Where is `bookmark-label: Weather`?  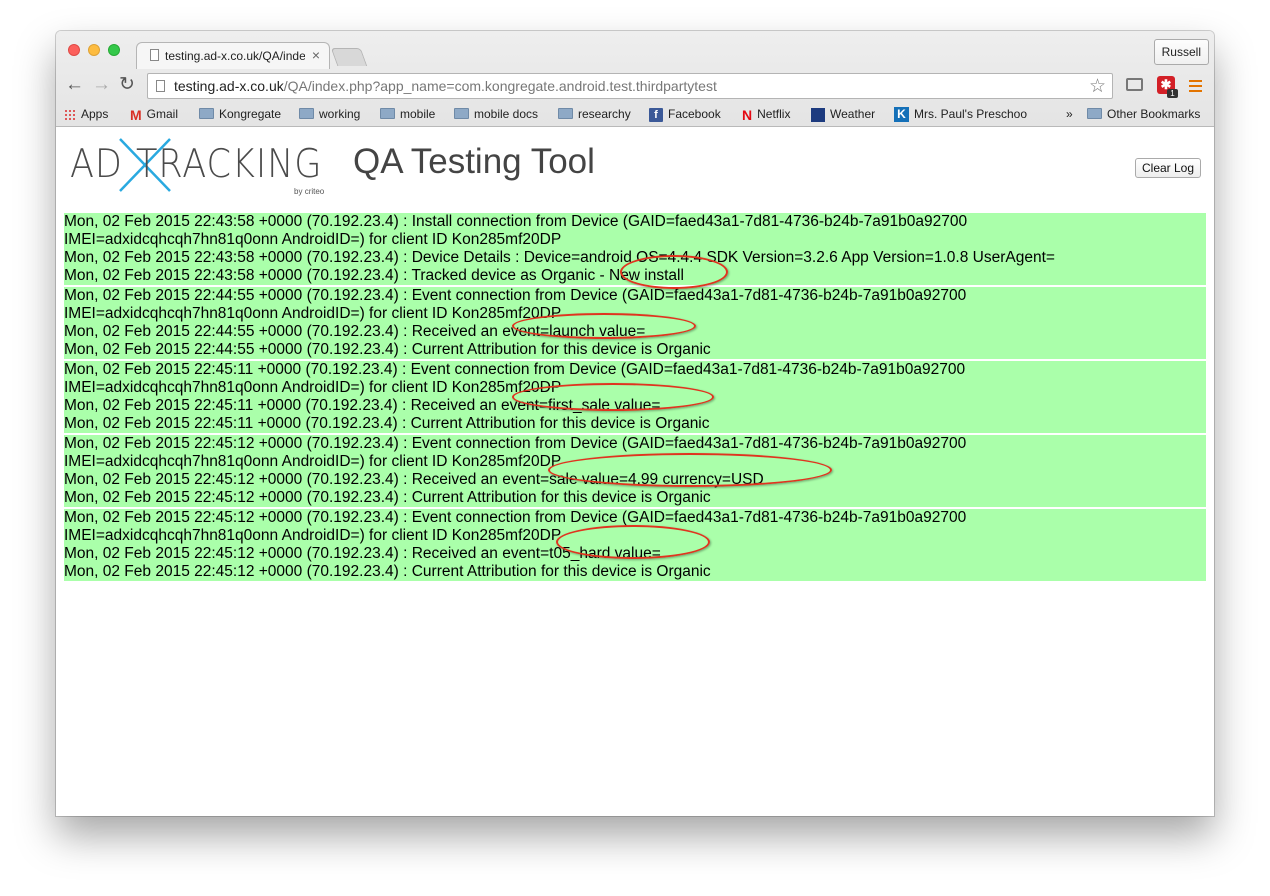 bookmark-label: Weather is located at coordinates (853, 114).